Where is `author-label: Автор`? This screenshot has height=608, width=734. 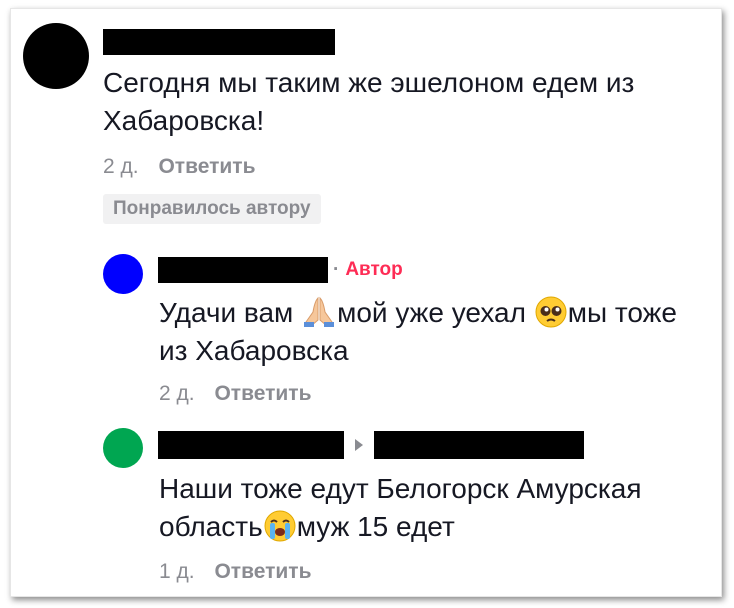
author-label: Автор is located at coordinates (374, 269).